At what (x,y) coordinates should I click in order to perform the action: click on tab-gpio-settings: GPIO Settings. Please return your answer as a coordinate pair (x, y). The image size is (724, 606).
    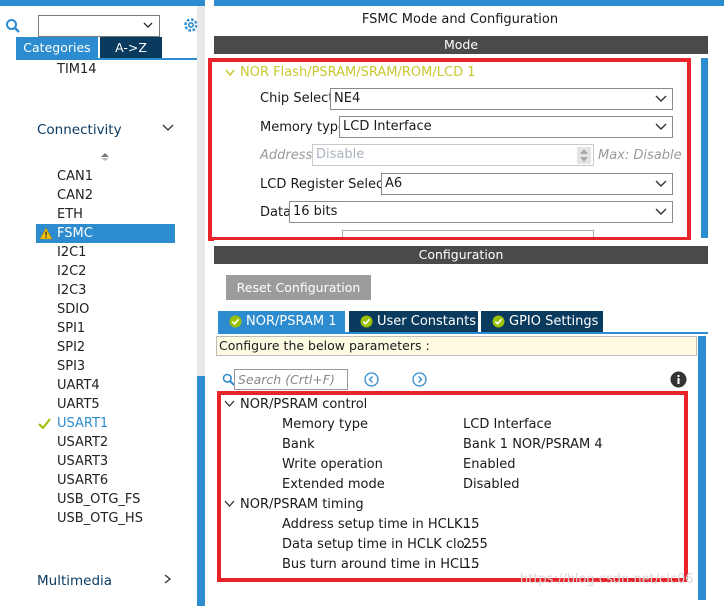
    Looking at the image, I should click on (542, 321).